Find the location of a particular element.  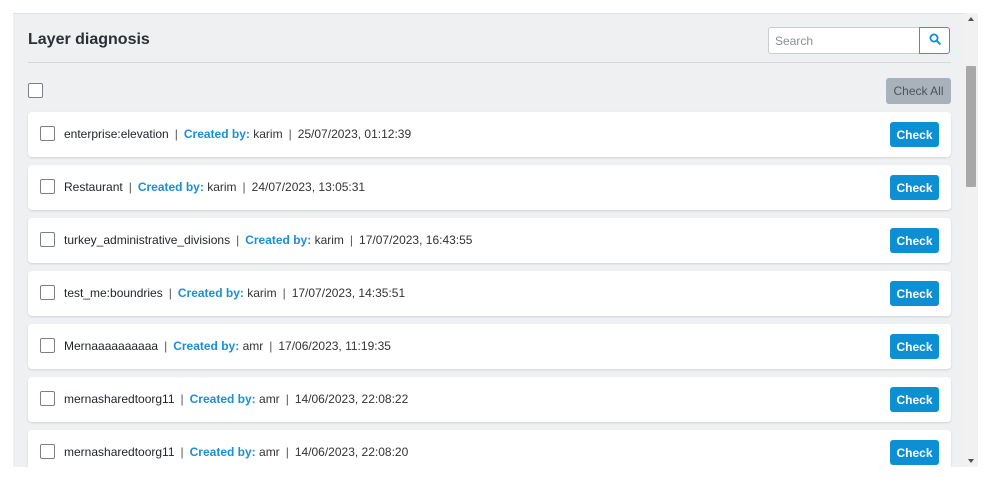

search-button is located at coordinates (934, 40).